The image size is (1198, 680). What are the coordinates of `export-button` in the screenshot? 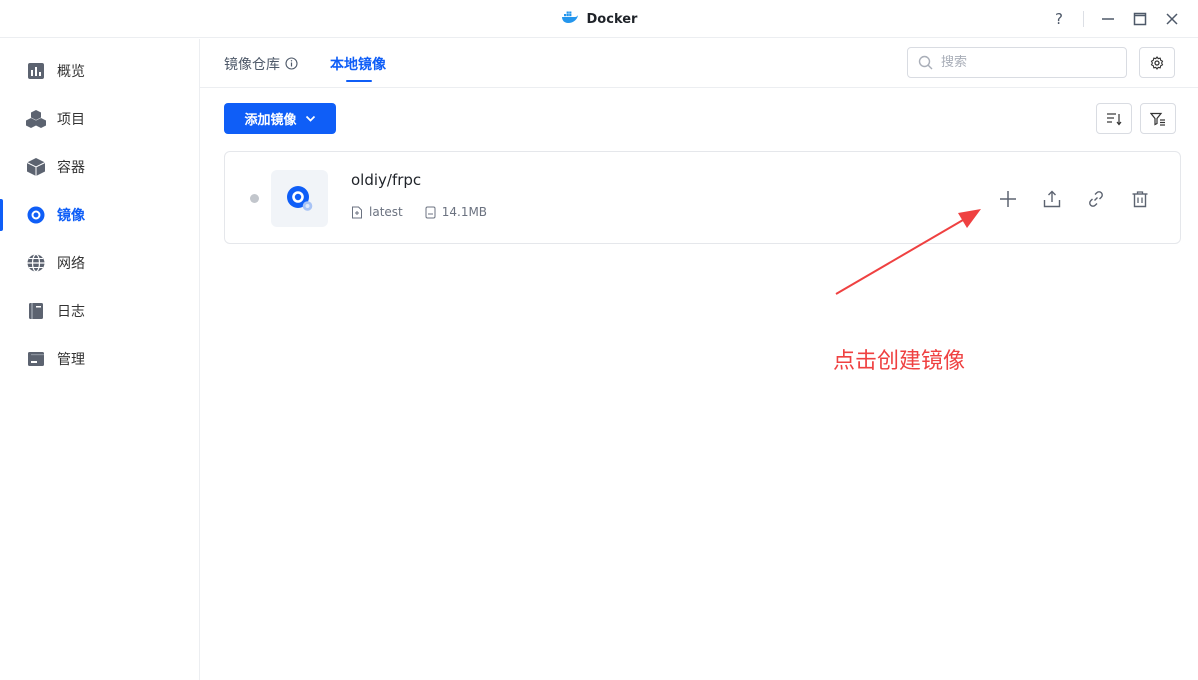 It's located at (1052, 199).